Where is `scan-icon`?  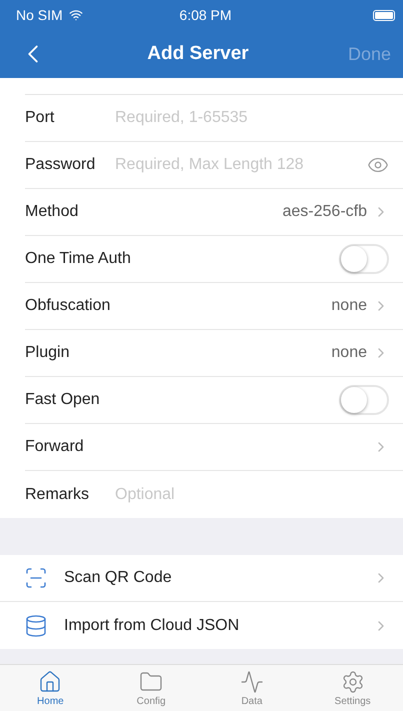
scan-icon is located at coordinates (36, 578).